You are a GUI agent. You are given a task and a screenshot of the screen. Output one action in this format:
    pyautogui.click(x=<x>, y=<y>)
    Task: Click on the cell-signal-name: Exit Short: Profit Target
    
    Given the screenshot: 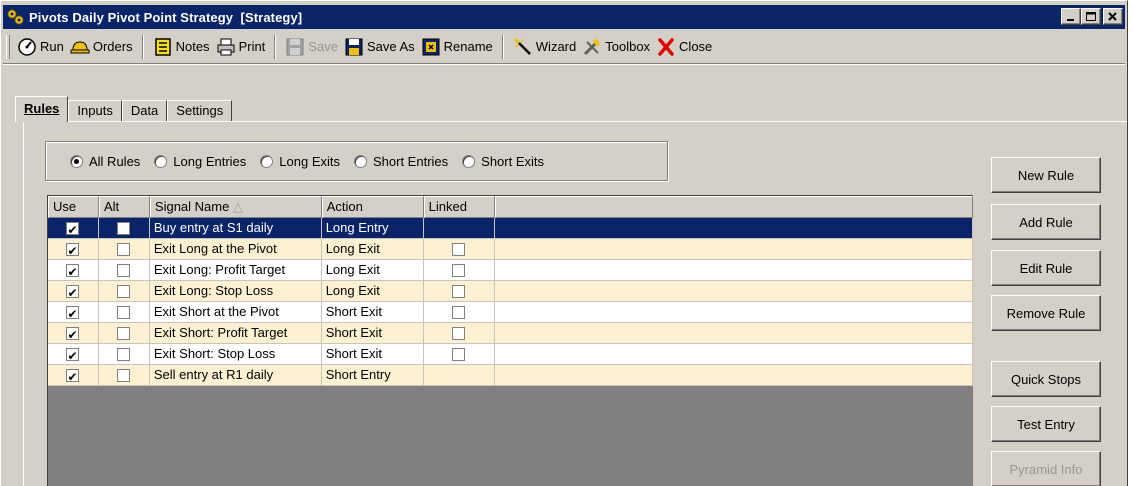 What is the action you would take?
    pyautogui.click(x=235, y=333)
    